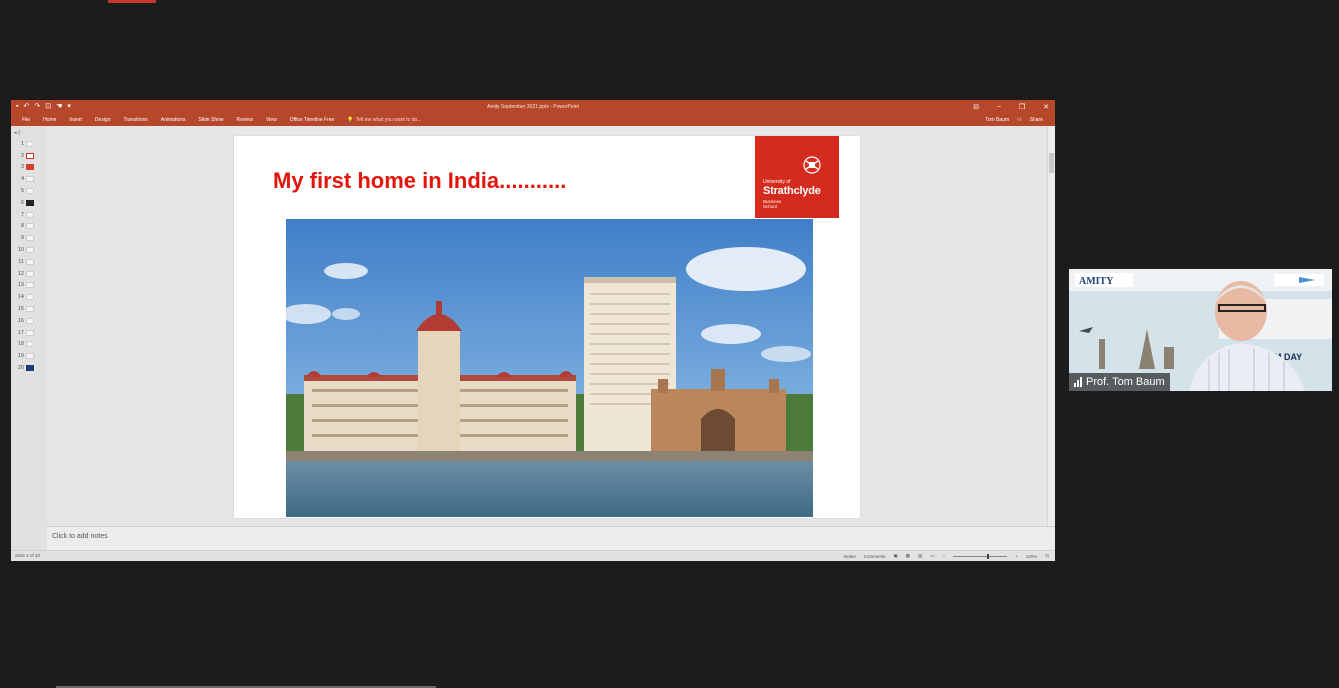 The height and width of the screenshot is (688, 1339). I want to click on zoom-level: 120%, so click(1032, 556).